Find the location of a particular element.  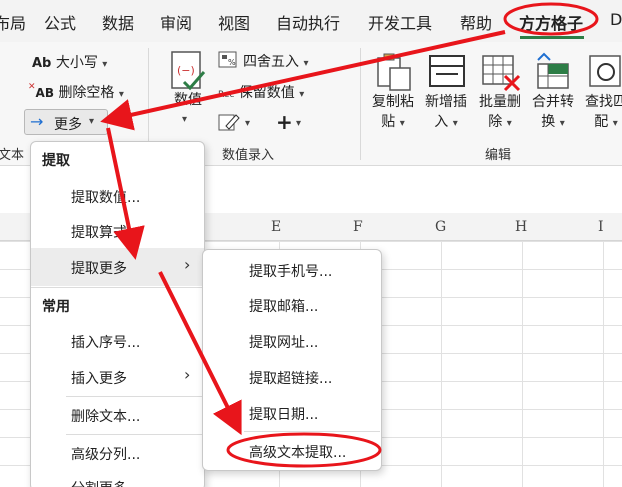

column-header-i: I is located at coordinates (601, 227).